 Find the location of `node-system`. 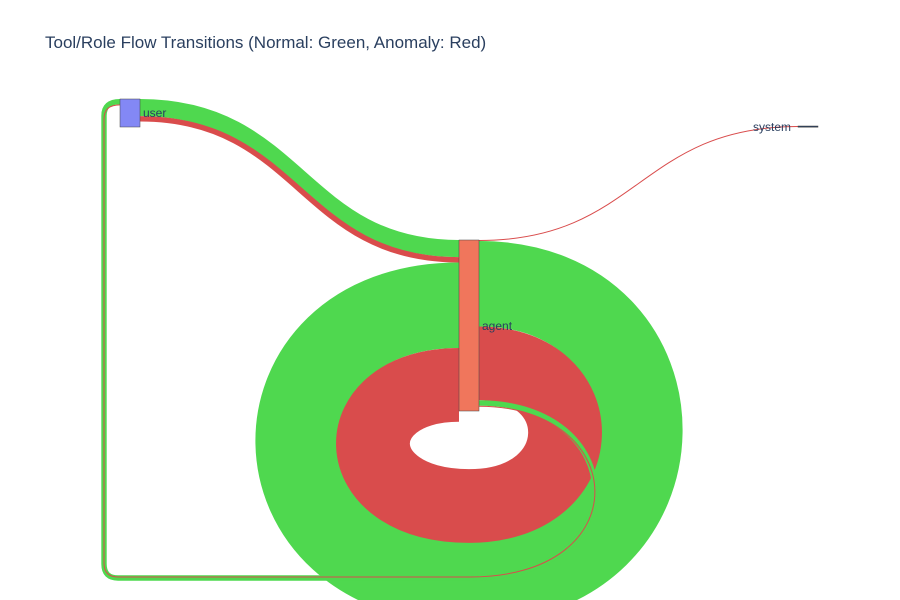

node-system is located at coordinates (808, 126).